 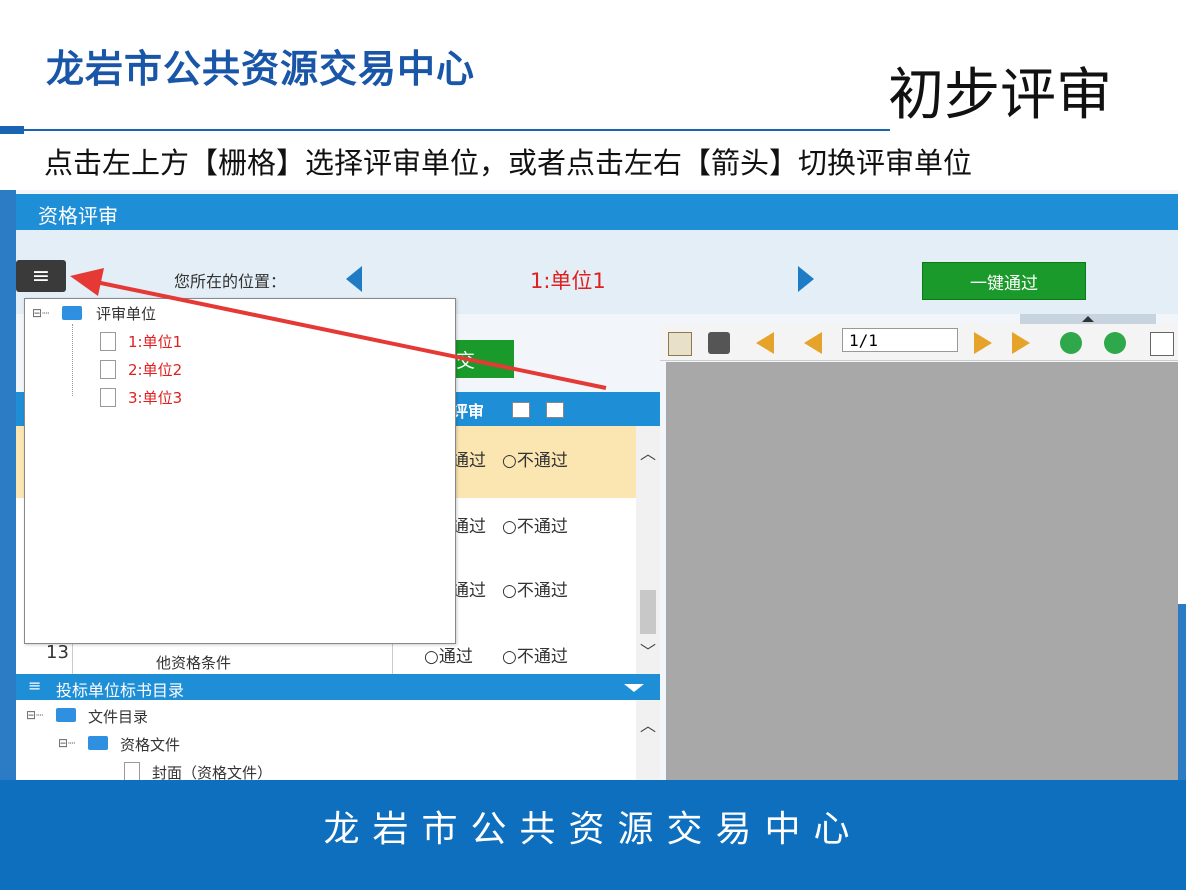 What do you see at coordinates (150, 744) in the screenshot?
I see `tree-node-folder: 资格文件` at bounding box center [150, 744].